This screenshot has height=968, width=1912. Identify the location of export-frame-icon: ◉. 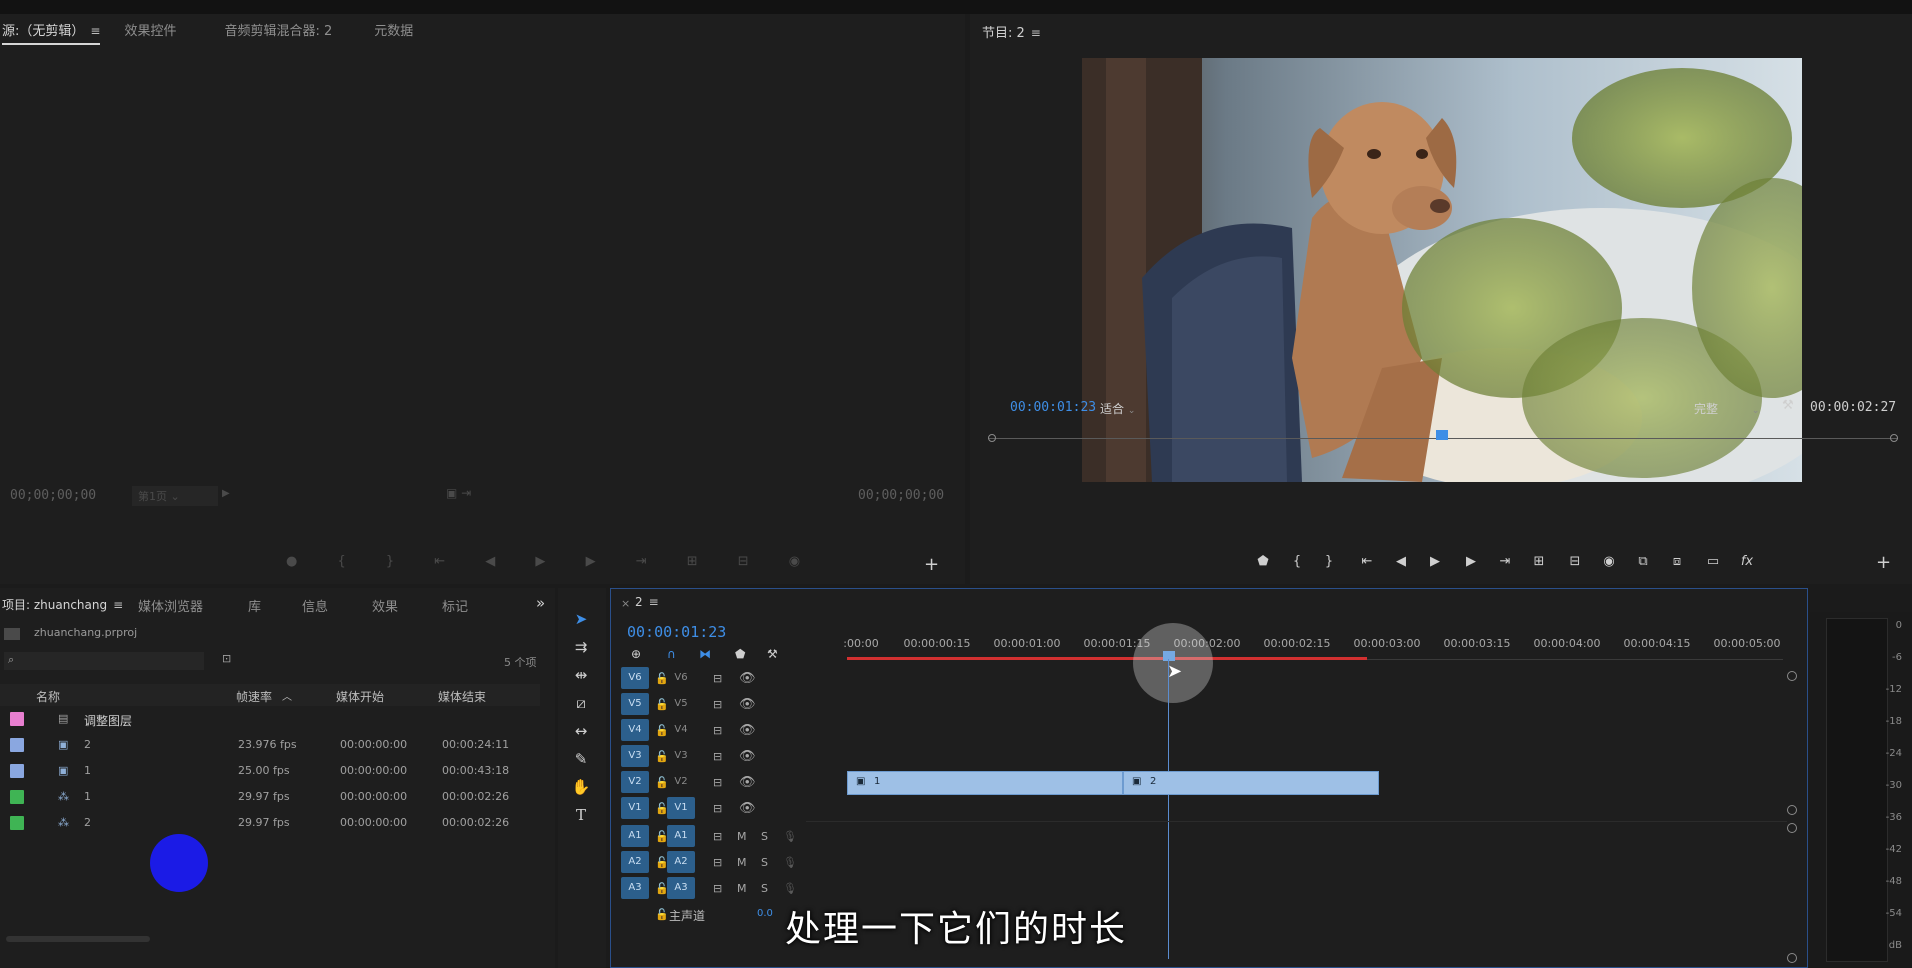
(1609, 561).